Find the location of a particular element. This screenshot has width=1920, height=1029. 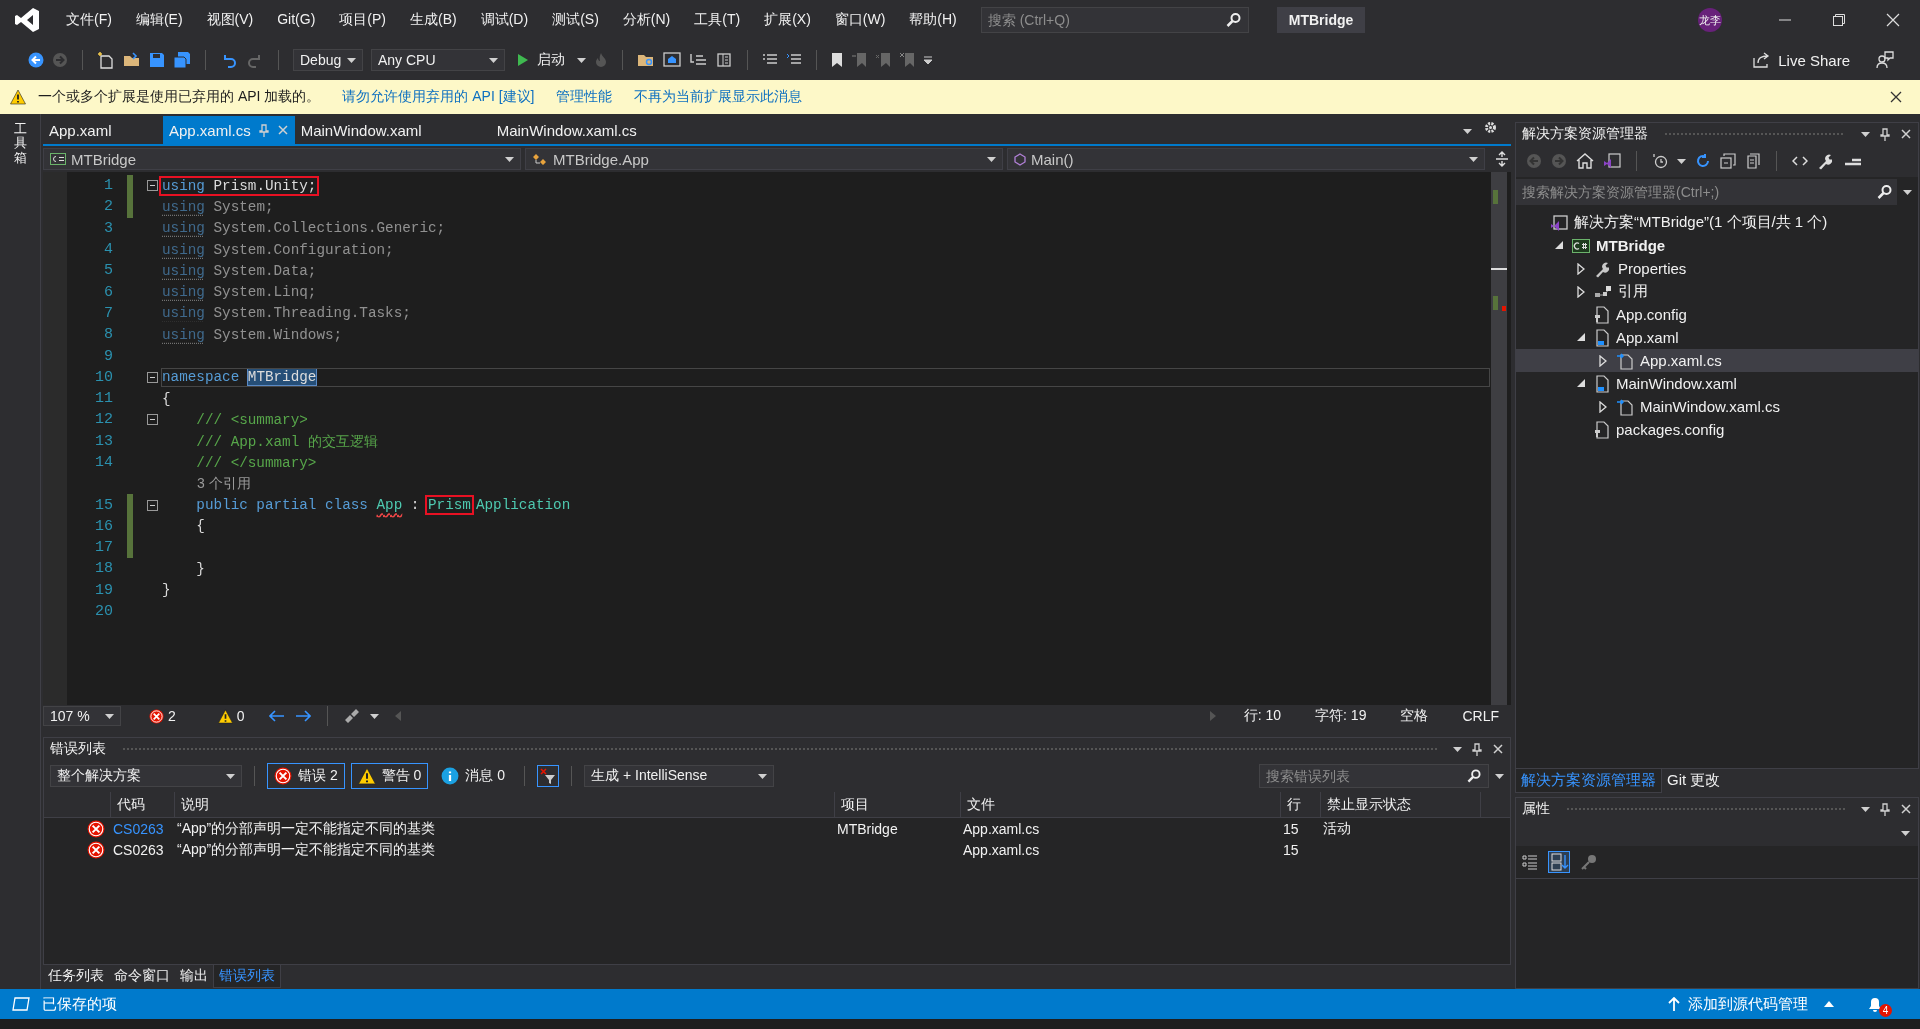

next-bookmark-icon is located at coordinates (883, 60).